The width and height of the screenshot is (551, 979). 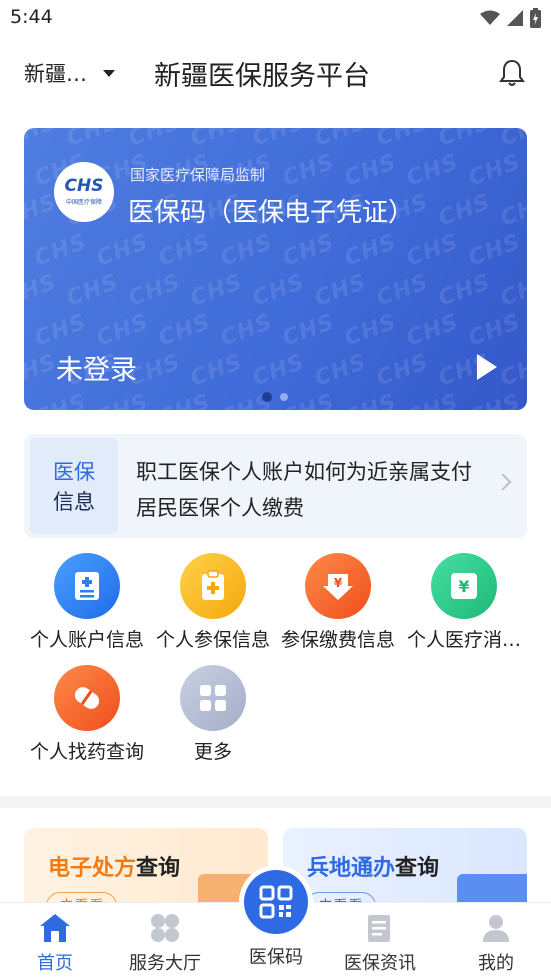 What do you see at coordinates (86, 752) in the screenshot?
I see `service-label: 个人找药查询` at bounding box center [86, 752].